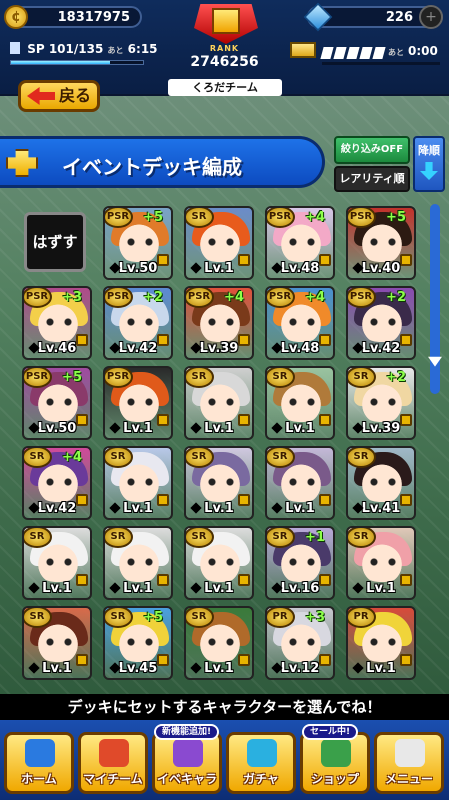 This screenshot has width=449, height=800. I want to click on nav-item: メニュー, so click(409, 763).